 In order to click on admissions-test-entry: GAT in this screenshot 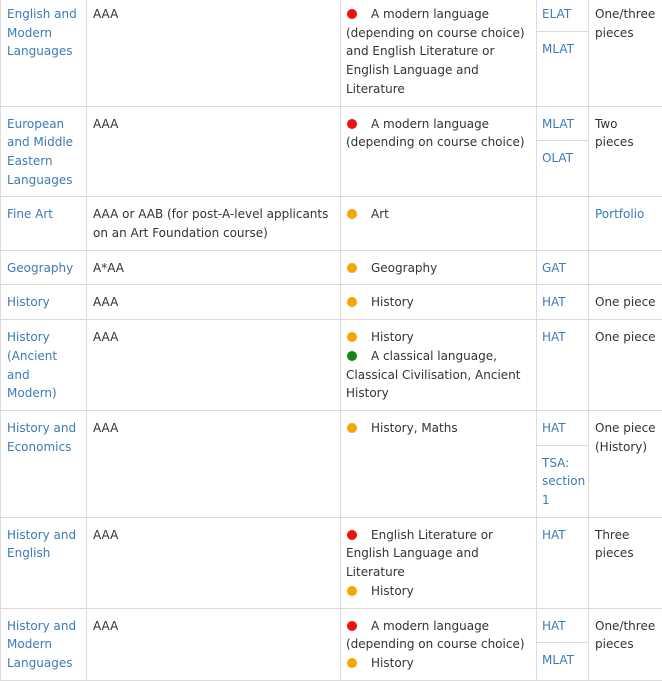, I will do `click(562, 268)`.